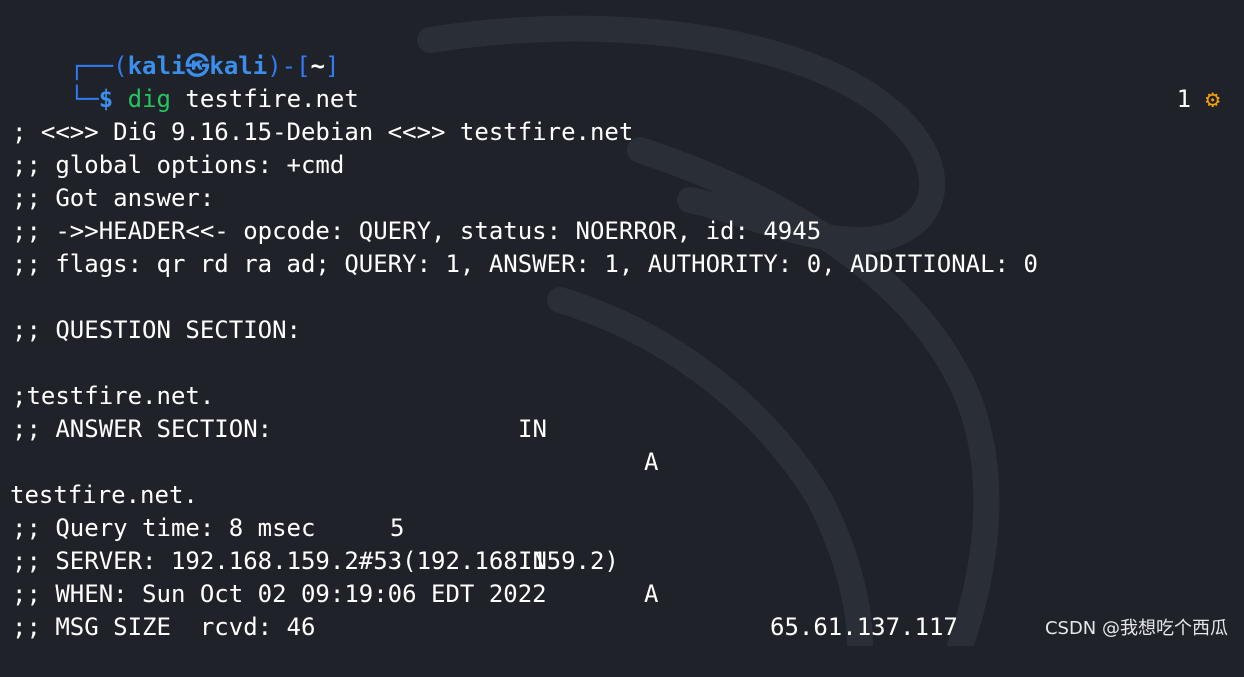 This screenshot has width=1244, height=677. I want to click on gear-icon: ⚙, so click(1212, 99).